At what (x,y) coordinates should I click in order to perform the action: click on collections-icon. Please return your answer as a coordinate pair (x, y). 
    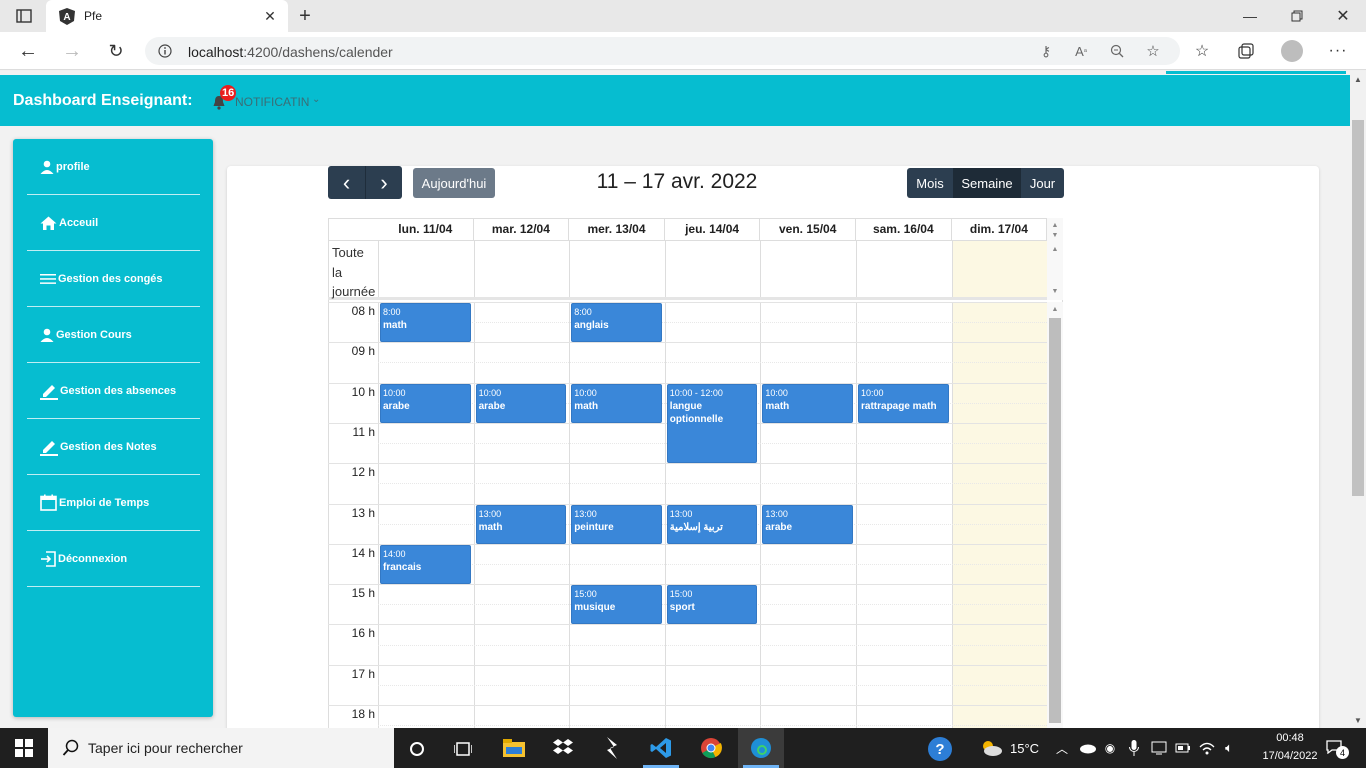
    Looking at the image, I should click on (1246, 51).